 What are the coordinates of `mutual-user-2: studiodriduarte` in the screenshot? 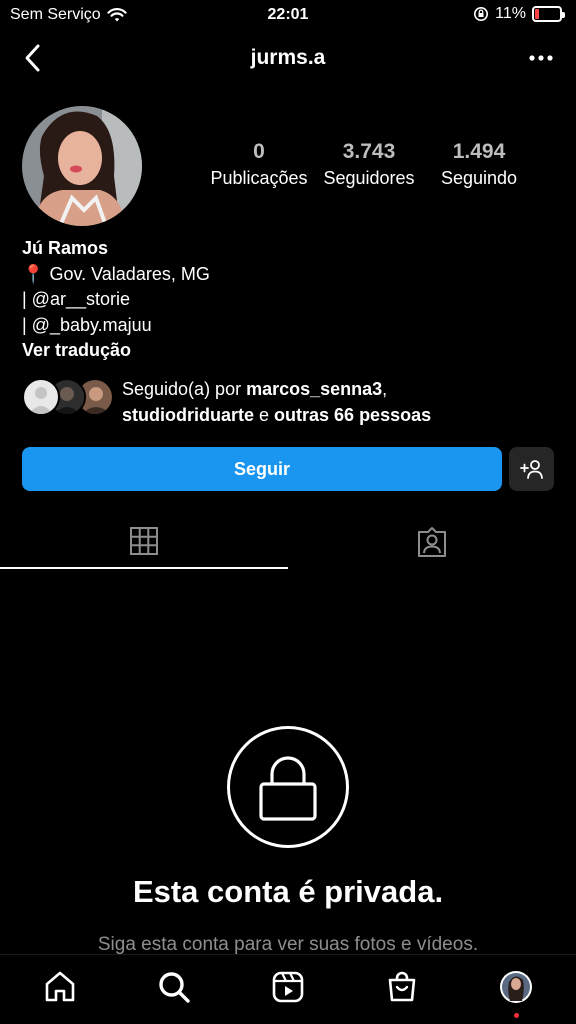 It's located at (188, 415).